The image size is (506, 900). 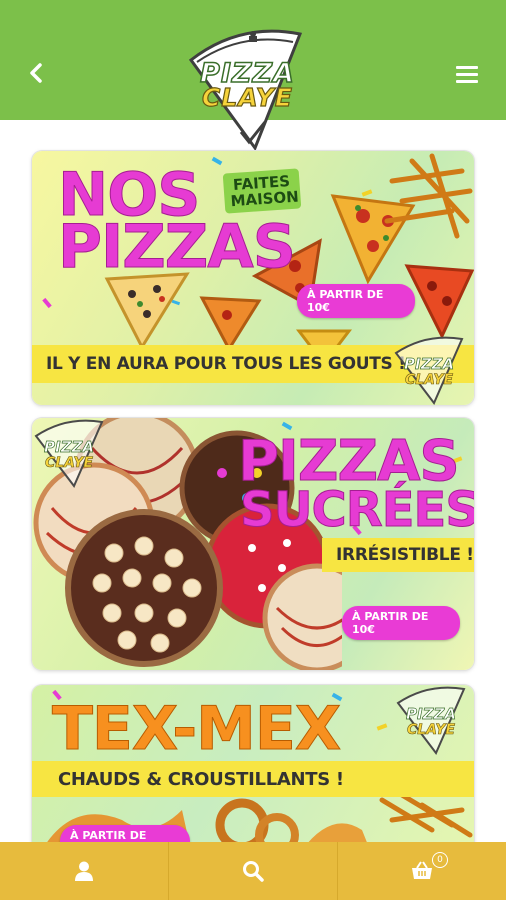 I want to click on cart-count-badge: 0, so click(x=440, y=860).